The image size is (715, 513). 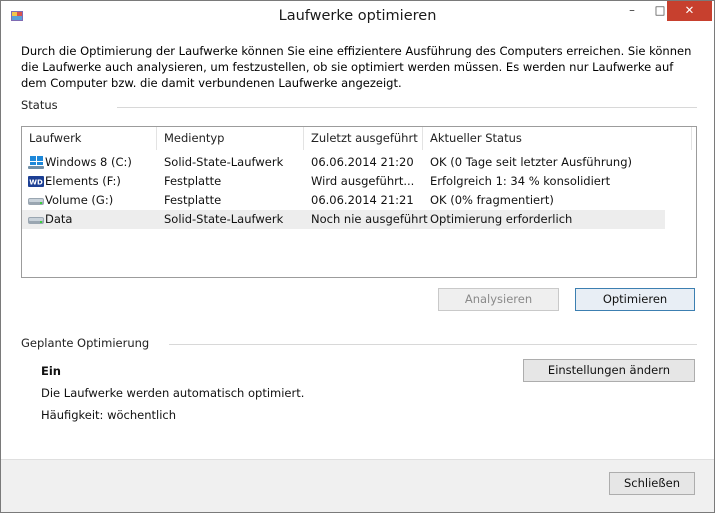 I want to click on title-bar: Laufwerke optimieren – □ ✕, so click(x=357, y=16).